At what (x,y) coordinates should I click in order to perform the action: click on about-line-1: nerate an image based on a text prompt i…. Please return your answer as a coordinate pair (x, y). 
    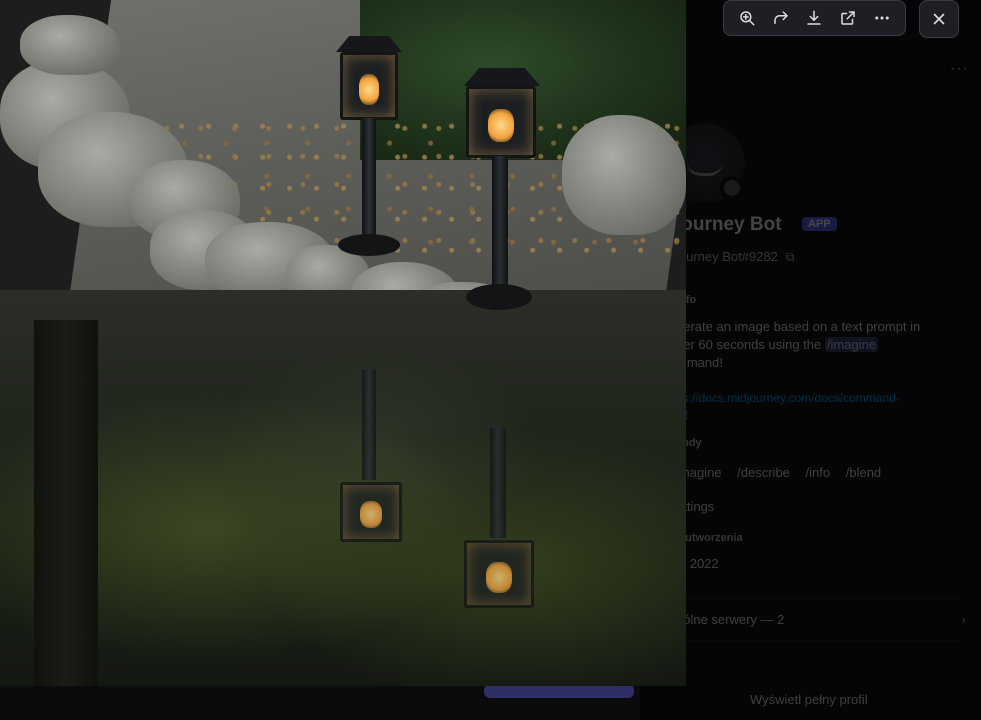
    Looking at the image, I should click on (798, 326).